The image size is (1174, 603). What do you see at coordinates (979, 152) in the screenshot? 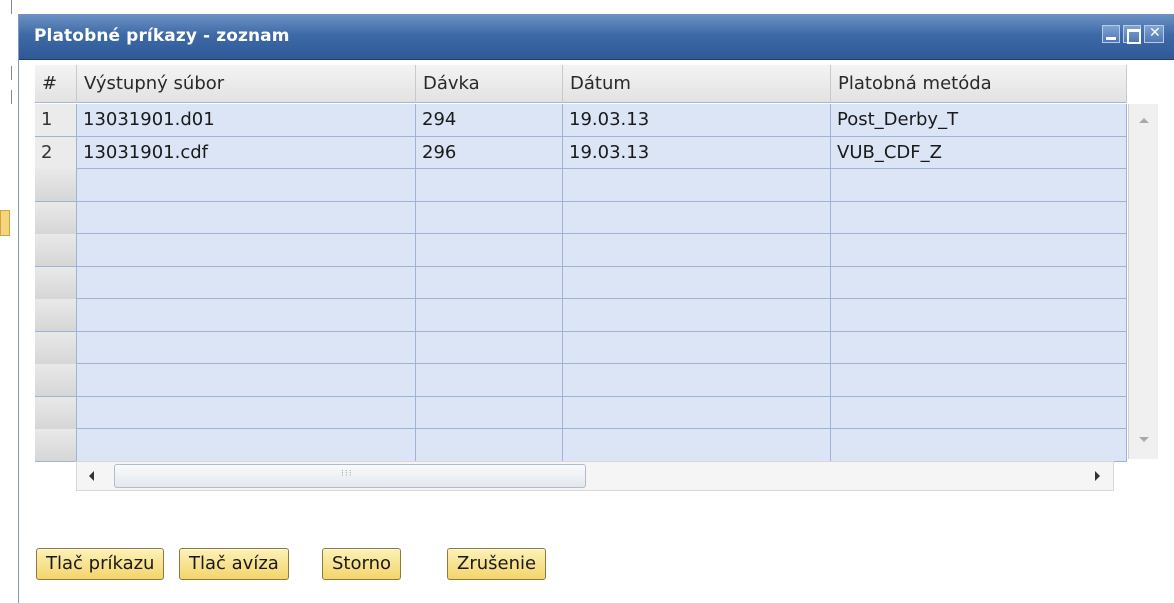
I see `payment-method-cell: VUB_CDF_Z` at bounding box center [979, 152].